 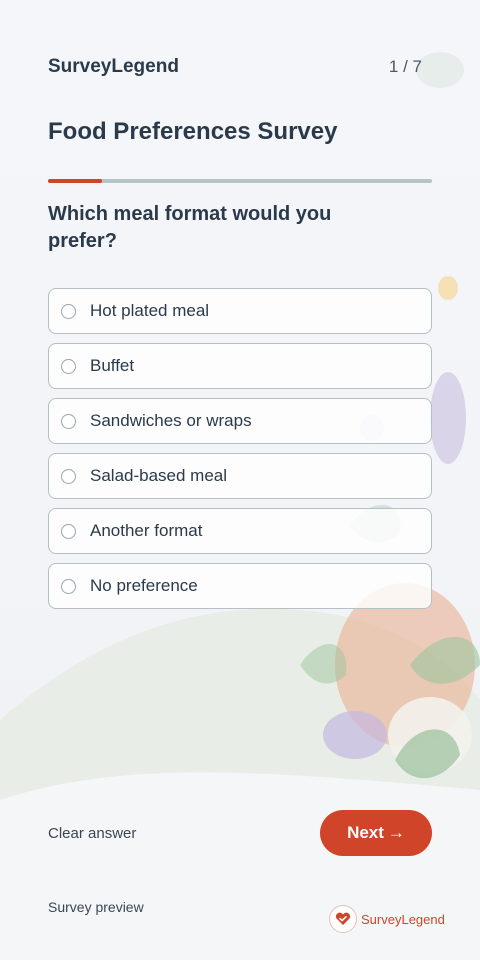 What do you see at coordinates (159, 475) in the screenshot?
I see `option-label: Salad-based meal` at bounding box center [159, 475].